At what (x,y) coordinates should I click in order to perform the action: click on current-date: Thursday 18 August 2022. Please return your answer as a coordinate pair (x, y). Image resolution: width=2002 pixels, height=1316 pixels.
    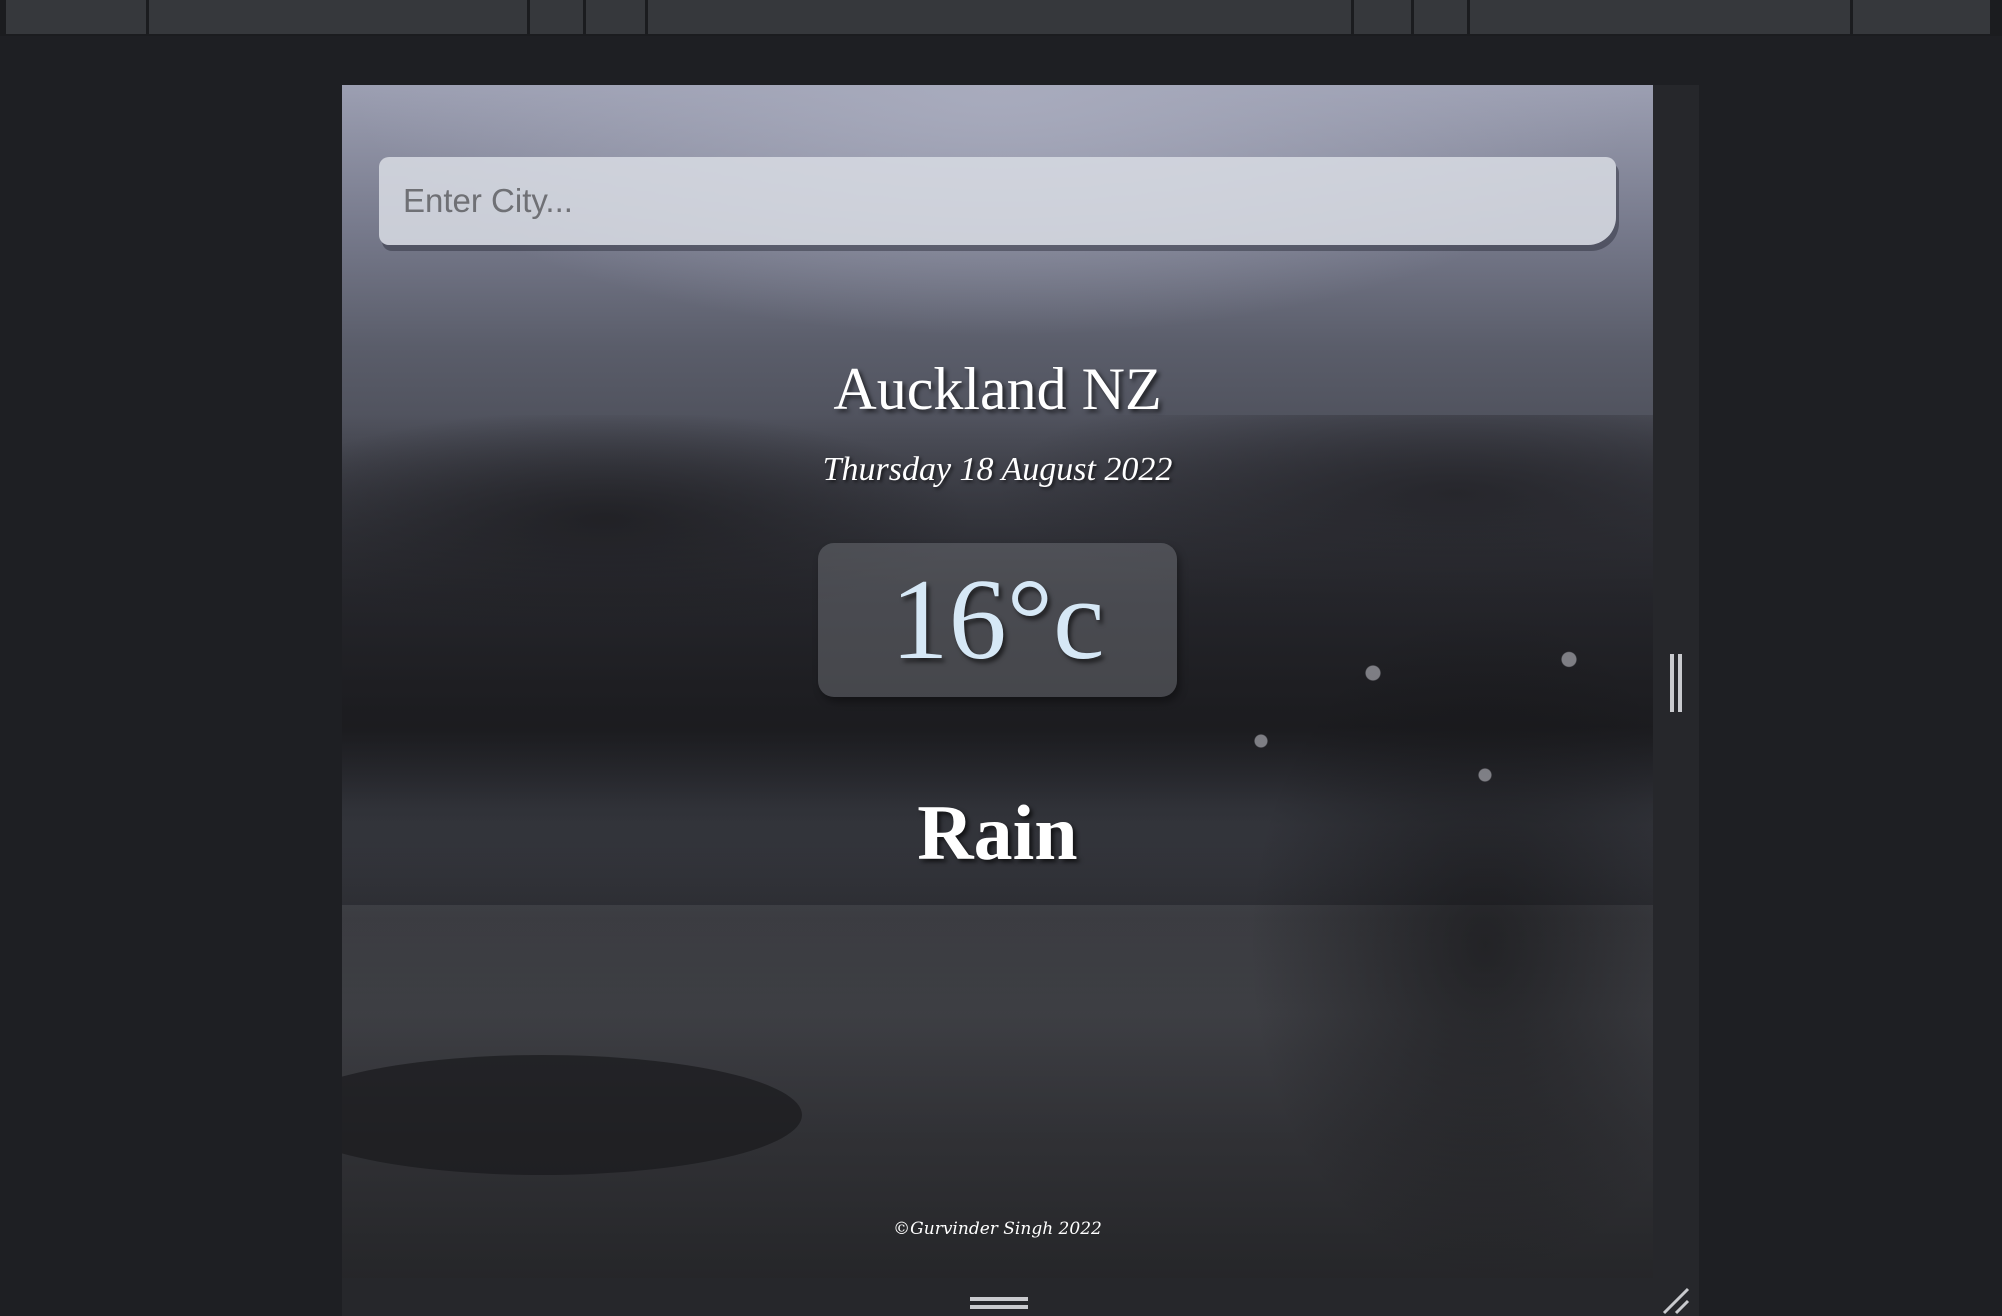
    Looking at the image, I should click on (997, 469).